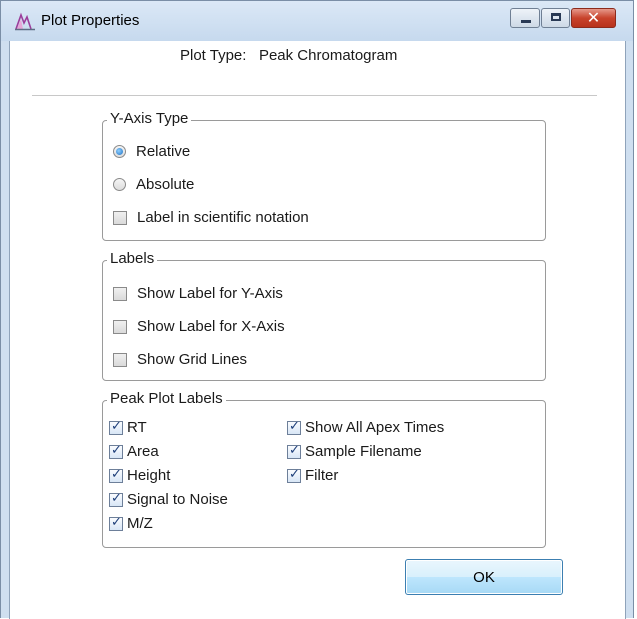 Image resolution: width=637 pixels, height=619 pixels. Describe the element at coordinates (120, 217) in the screenshot. I see `scientific-notation-box` at that location.